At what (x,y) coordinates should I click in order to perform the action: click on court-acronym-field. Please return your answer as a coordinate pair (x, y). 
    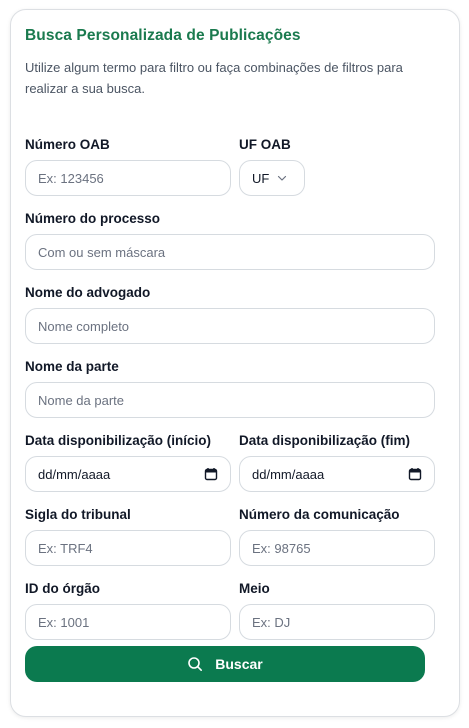
    Looking at the image, I should click on (128, 548).